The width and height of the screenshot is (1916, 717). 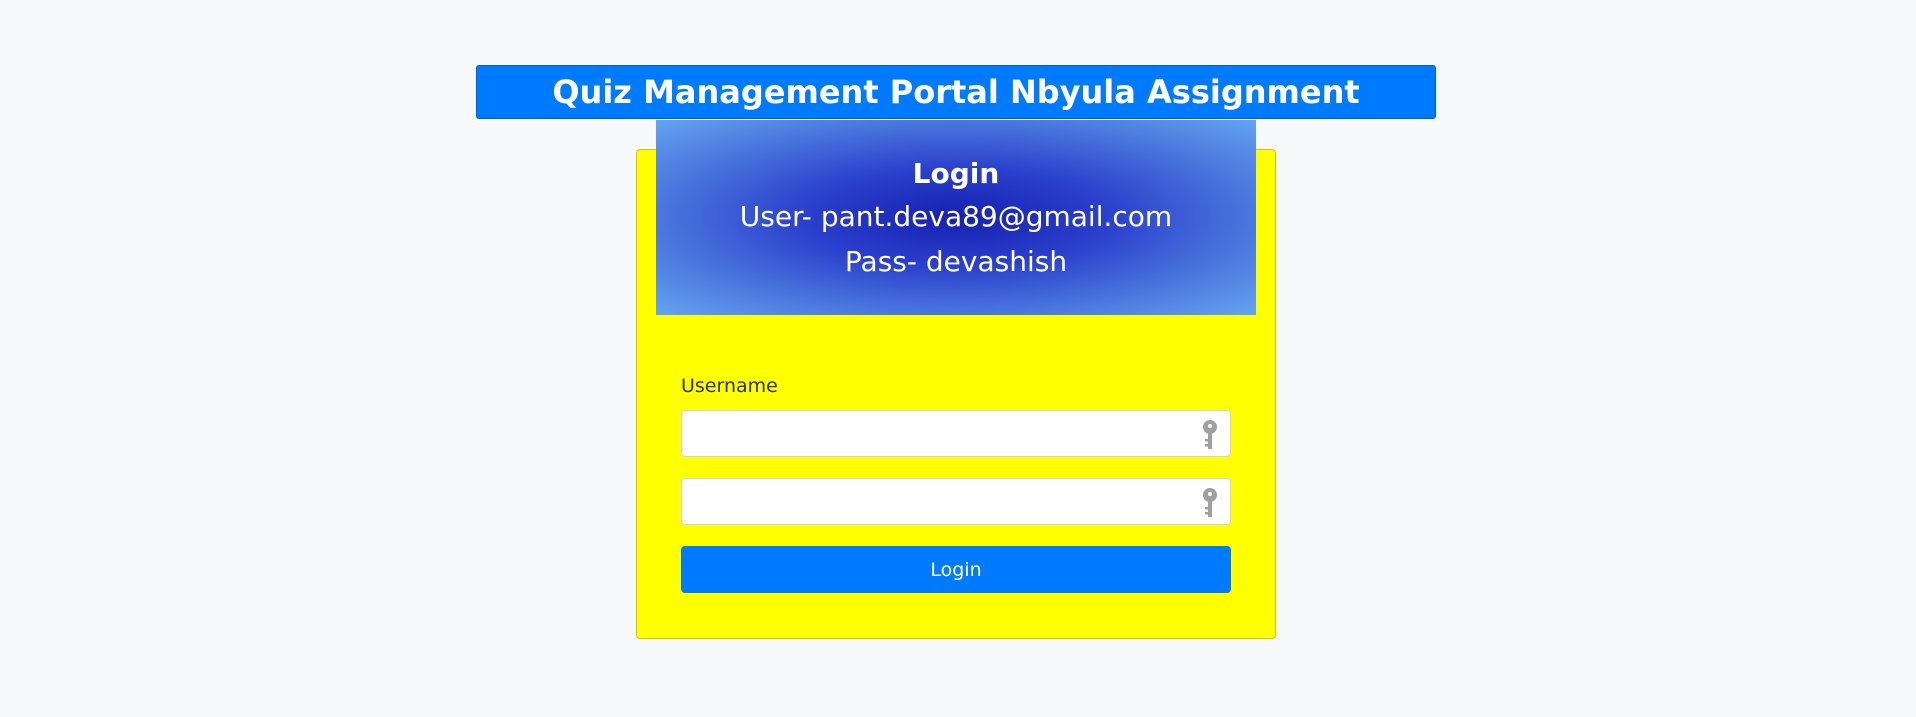 I want to click on username-input, so click(x=932, y=433).